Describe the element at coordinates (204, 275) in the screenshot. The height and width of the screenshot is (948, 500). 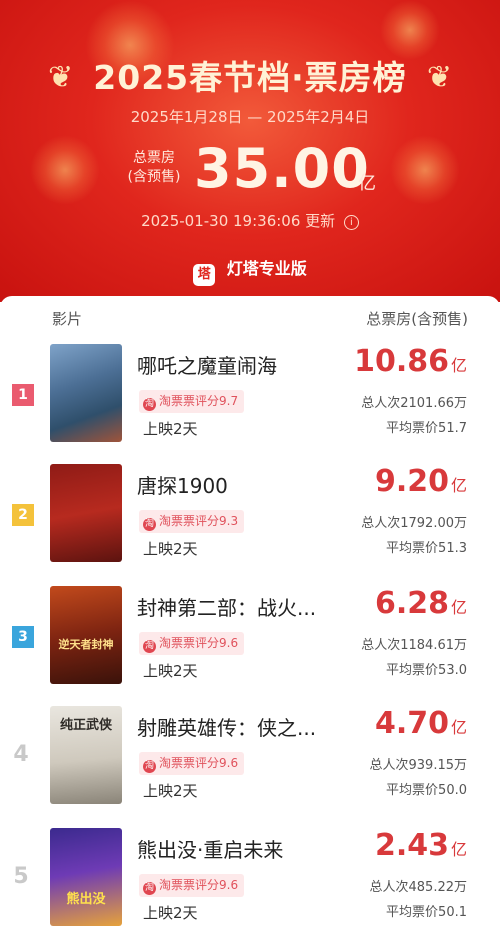
I see `brand-logo-icon: 塔` at that location.